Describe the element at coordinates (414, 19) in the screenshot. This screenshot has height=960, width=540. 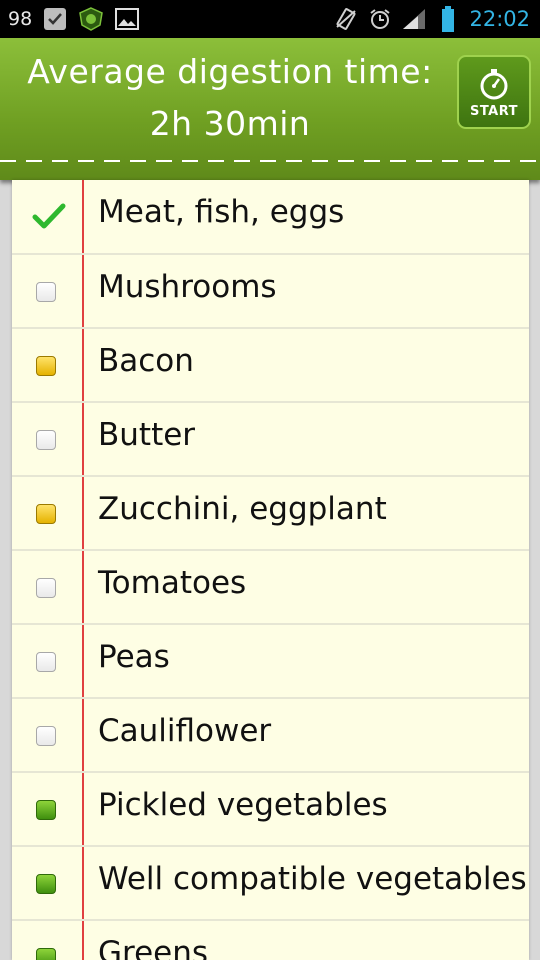
I see `signal-icon` at that location.